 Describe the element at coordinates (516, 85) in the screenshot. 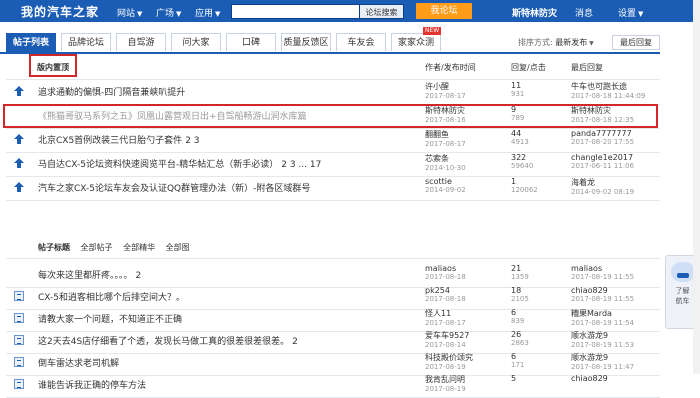

I see `reply-count: 11` at that location.